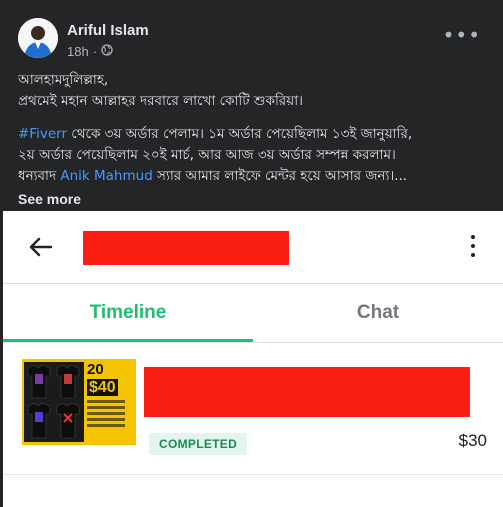  I want to click on redacted-username, so click(186, 248).